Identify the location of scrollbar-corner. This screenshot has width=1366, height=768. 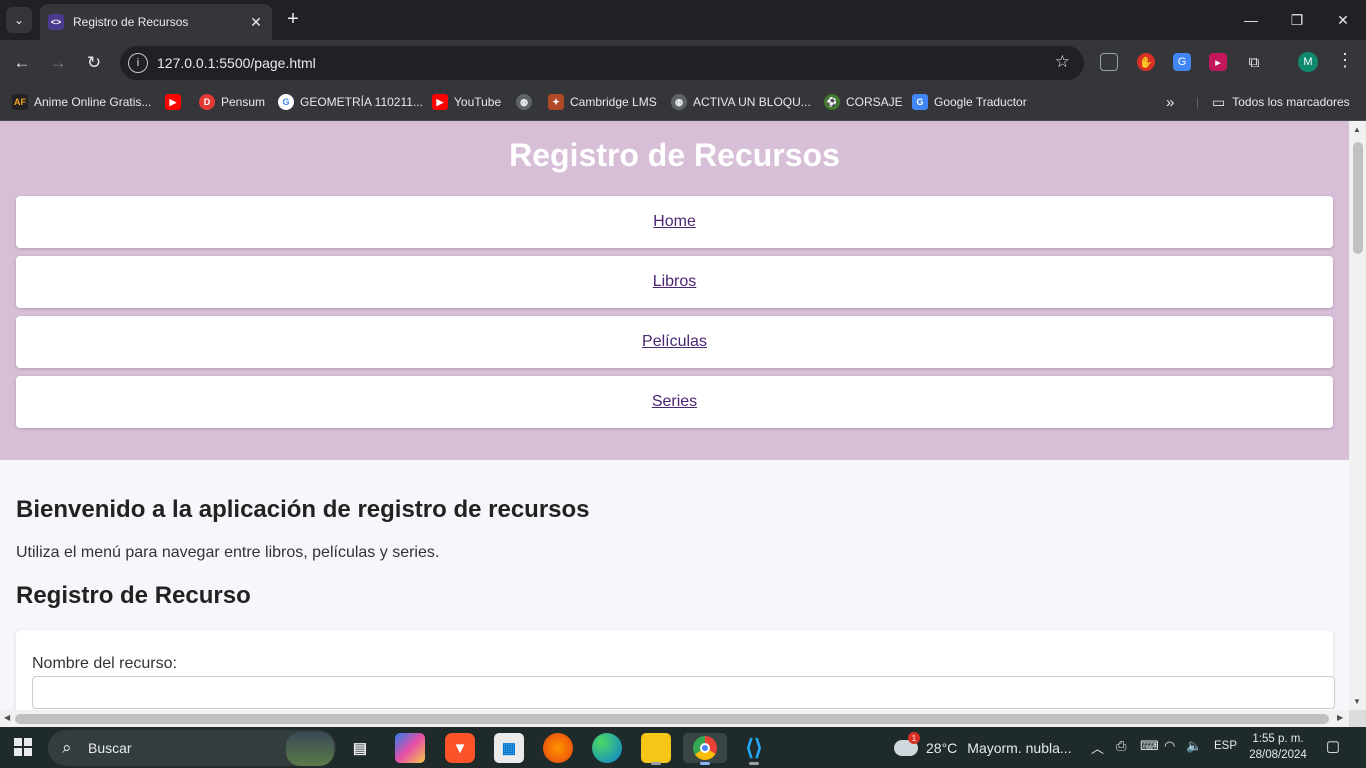
(1357, 718).